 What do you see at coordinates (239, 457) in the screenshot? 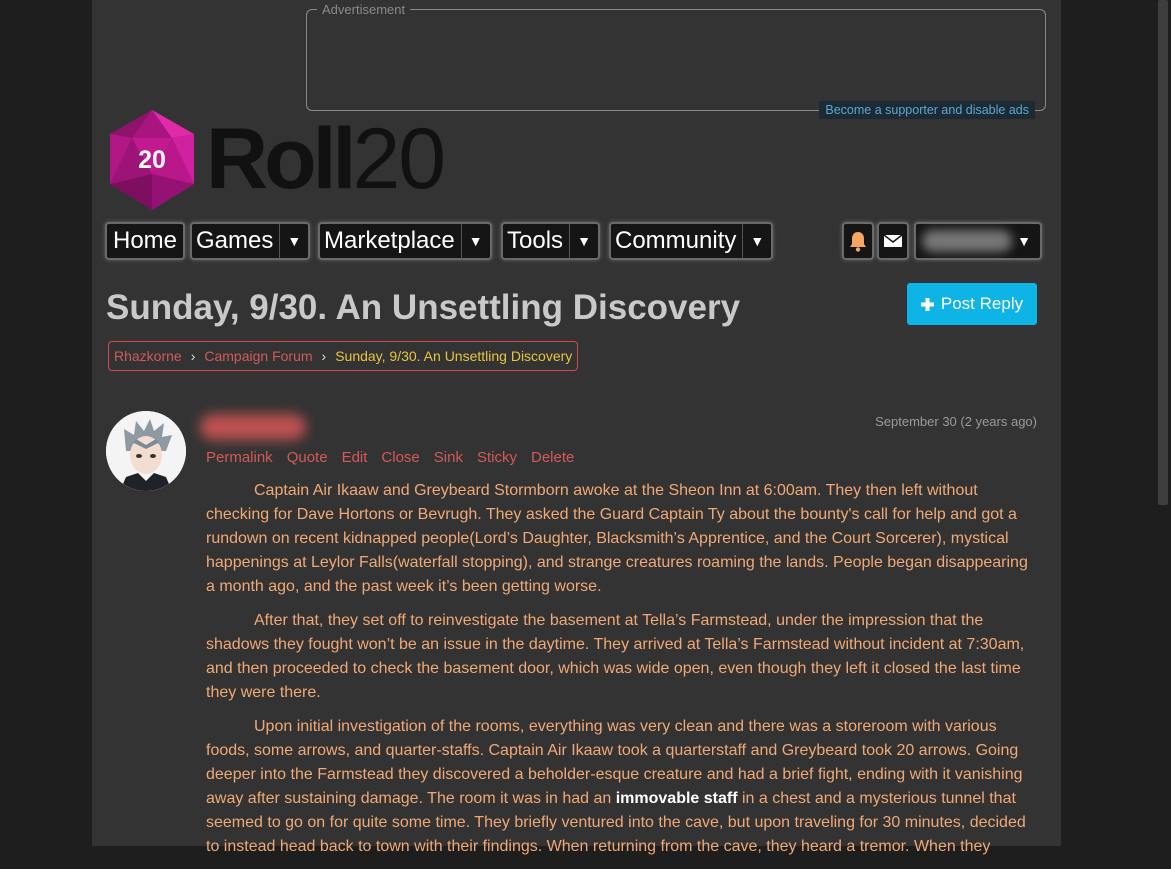
I see `permalink-link: Permalink` at bounding box center [239, 457].